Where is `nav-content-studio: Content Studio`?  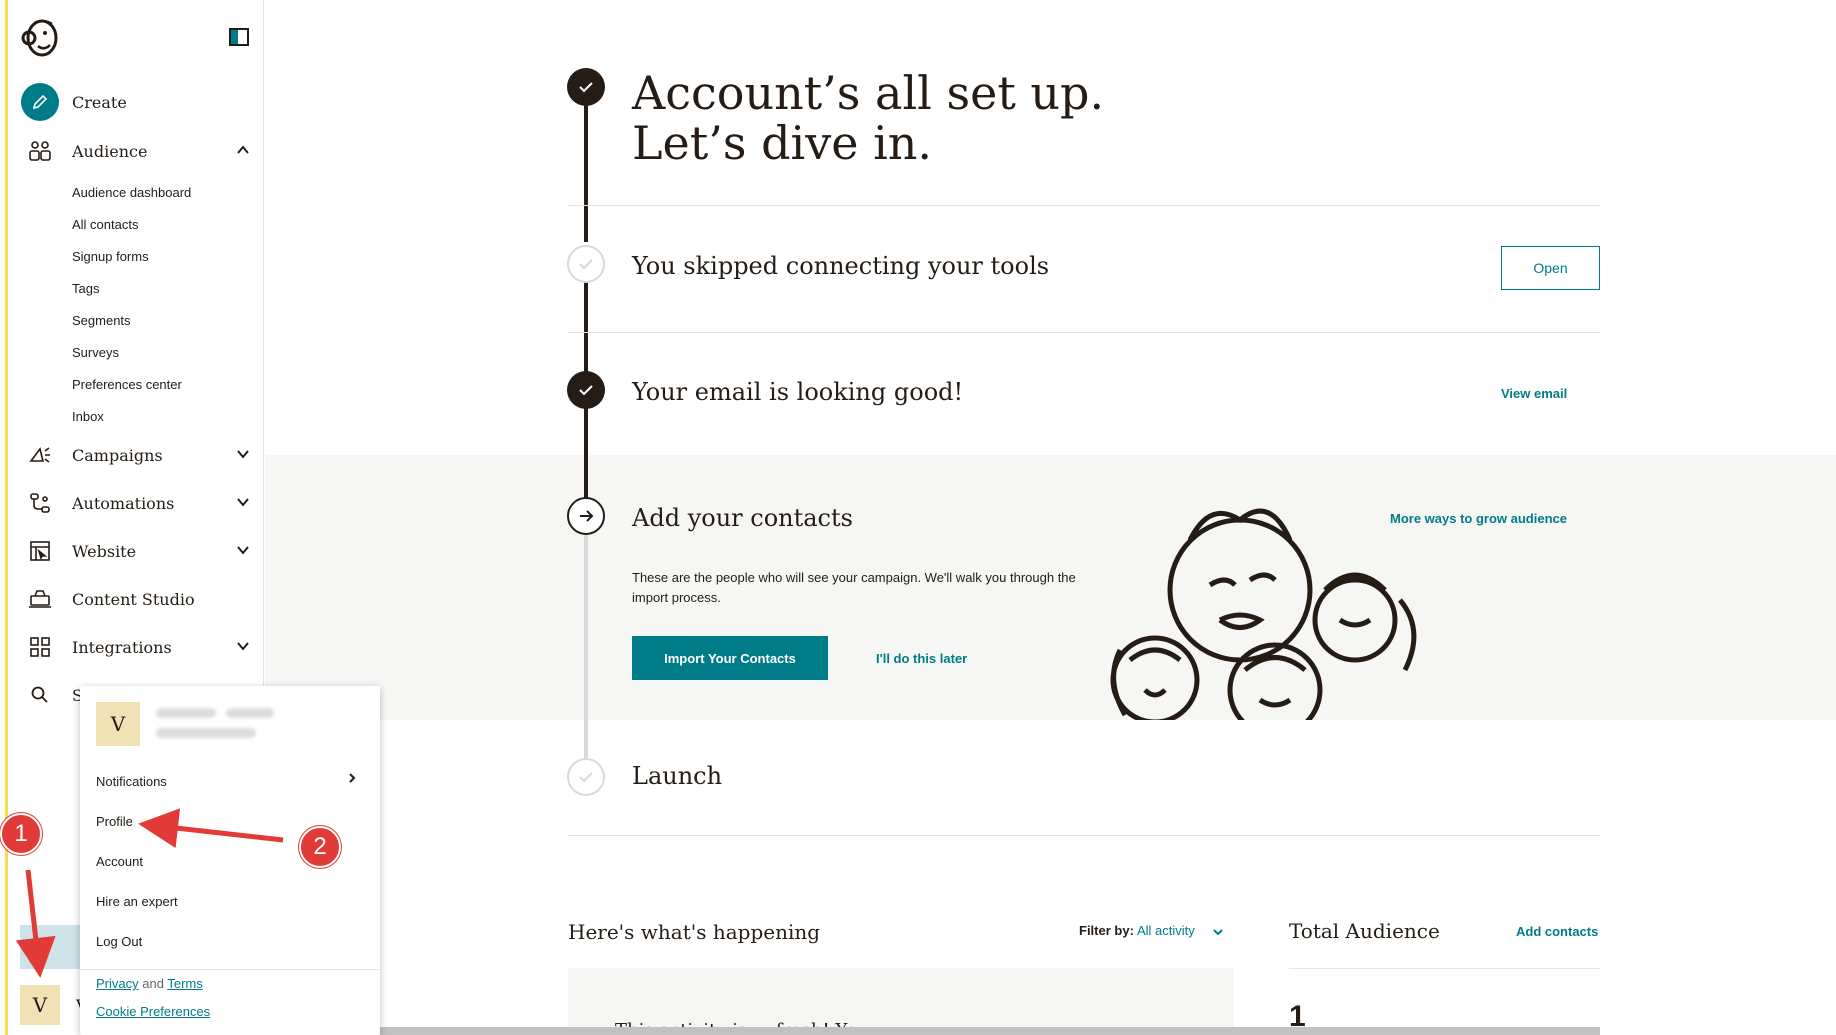
nav-content-studio: Content Studio is located at coordinates (135, 599).